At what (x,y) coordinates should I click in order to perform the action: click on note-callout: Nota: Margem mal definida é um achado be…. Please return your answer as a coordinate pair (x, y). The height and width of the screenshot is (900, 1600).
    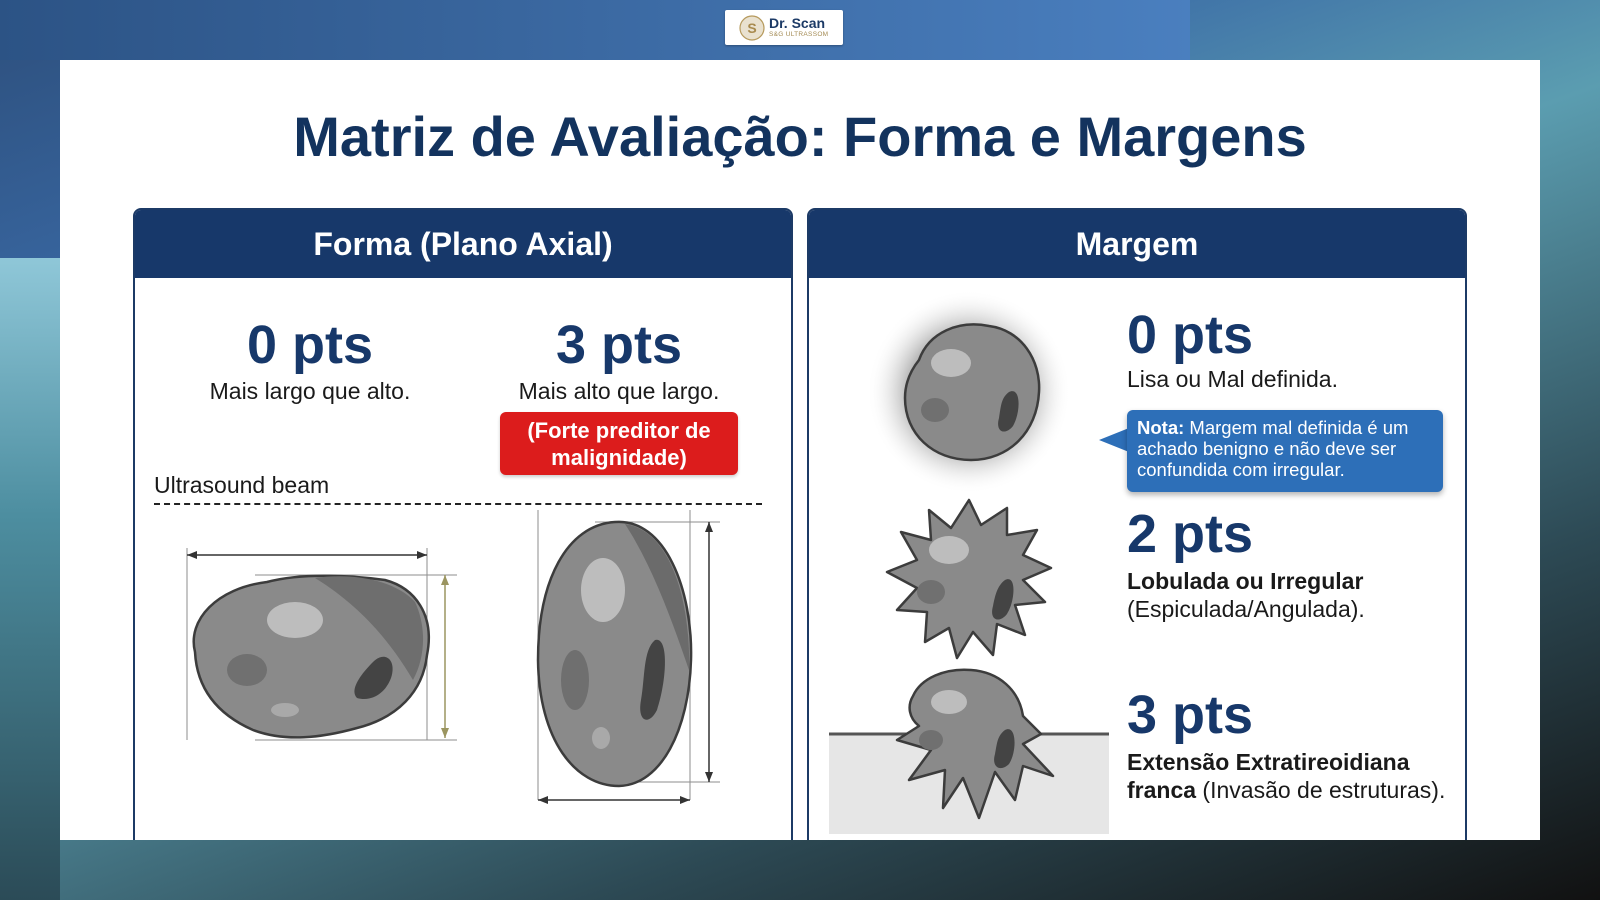
    Looking at the image, I should click on (1285, 451).